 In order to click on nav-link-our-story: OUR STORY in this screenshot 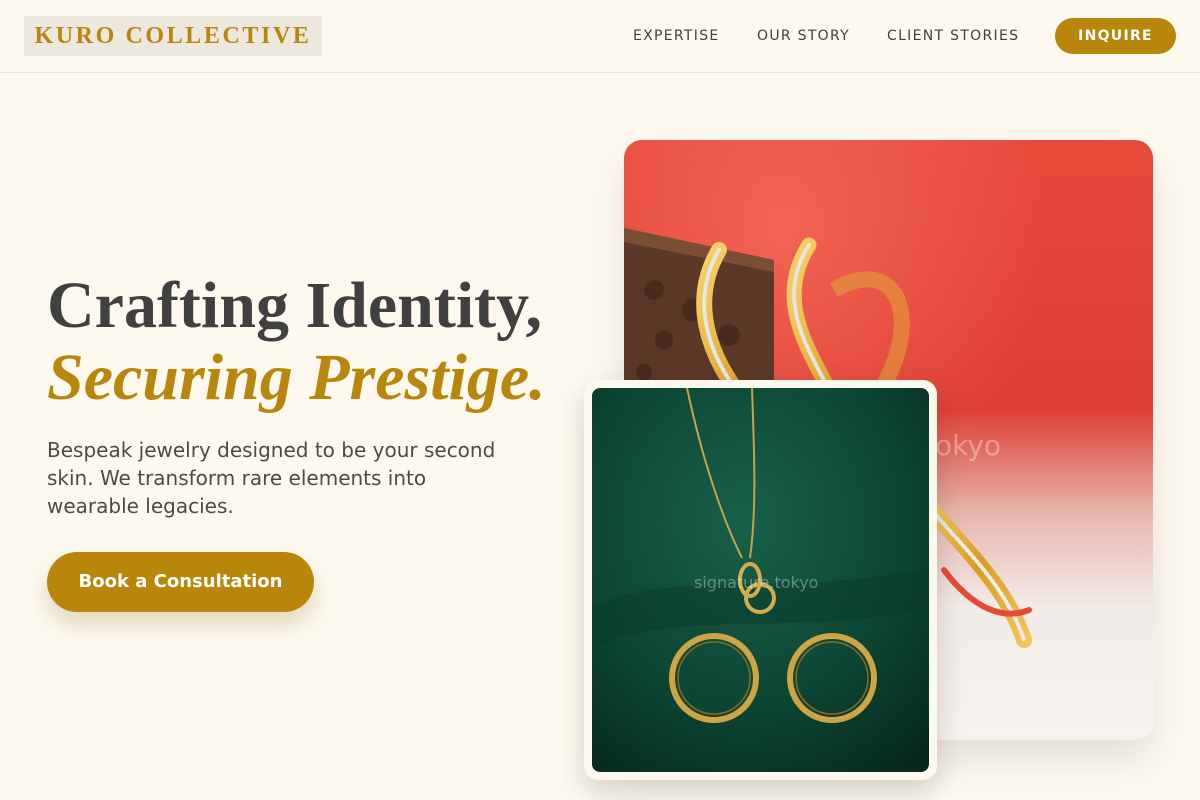, I will do `click(803, 36)`.